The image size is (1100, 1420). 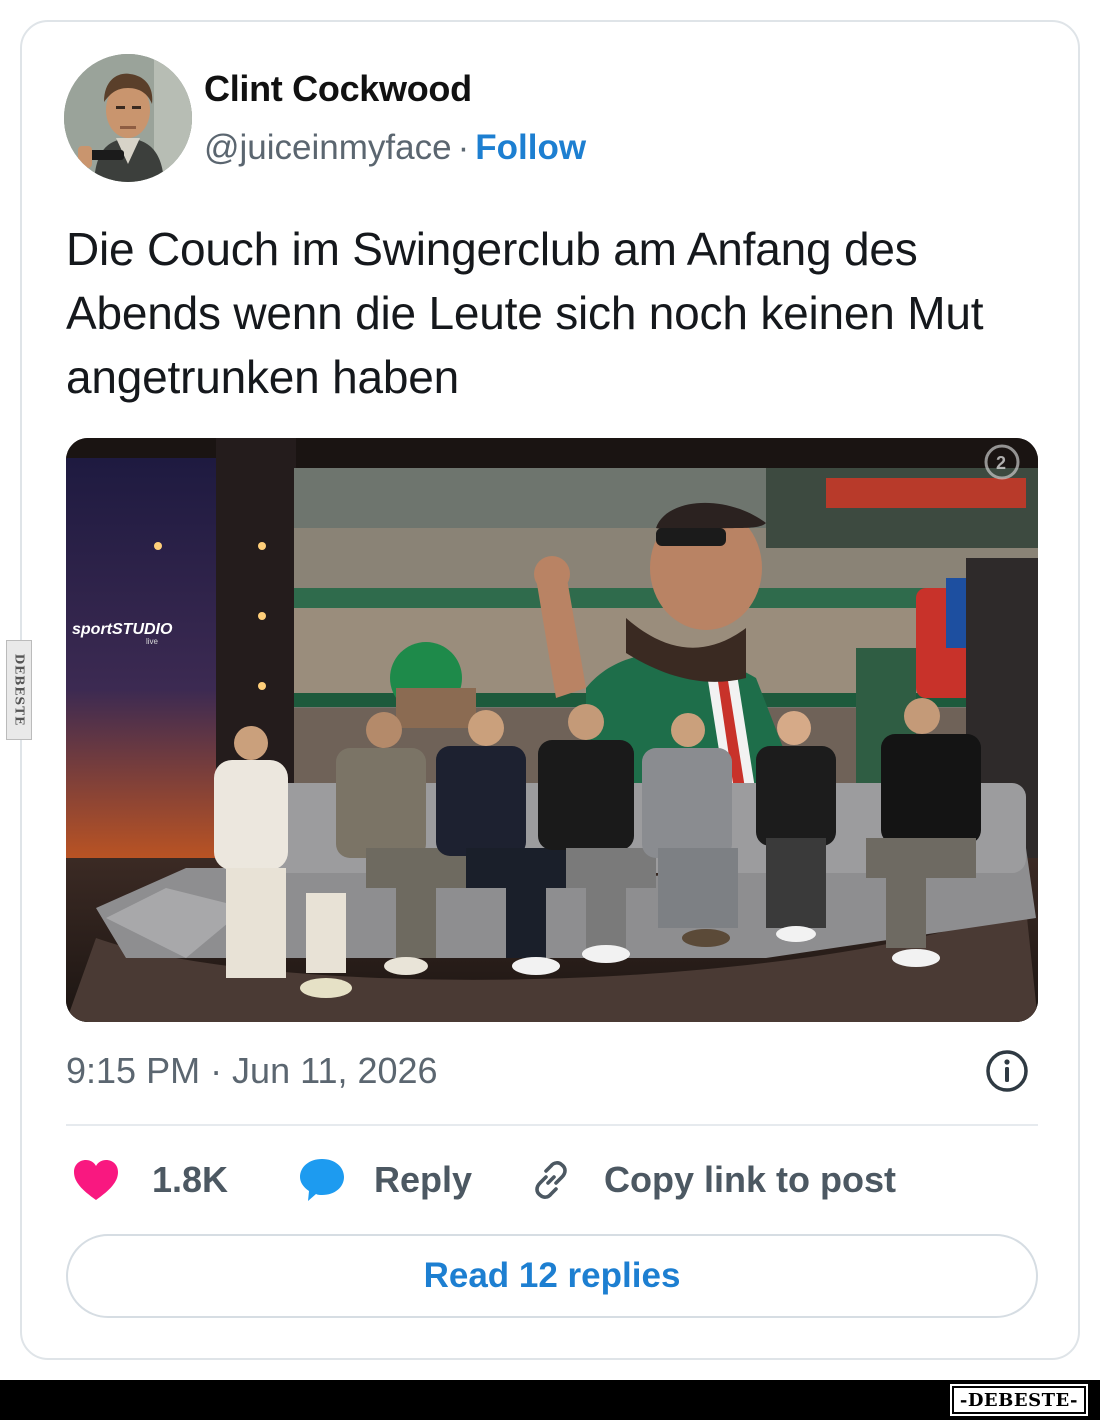 What do you see at coordinates (150, 1180) in the screenshot?
I see `like-button: 1.8K` at bounding box center [150, 1180].